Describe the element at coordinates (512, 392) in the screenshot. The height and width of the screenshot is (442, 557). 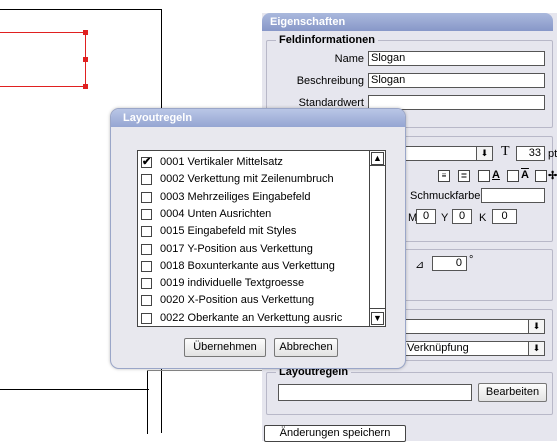
I see `edit-layout-rules-button: Bearbeiten` at that location.